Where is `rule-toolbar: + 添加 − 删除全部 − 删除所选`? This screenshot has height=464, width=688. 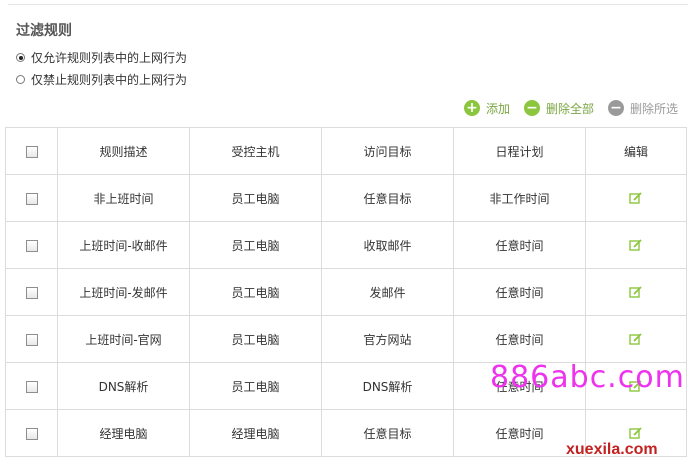 rule-toolbar: + 添加 − 删除全部 − 删除所选 is located at coordinates (569, 108).